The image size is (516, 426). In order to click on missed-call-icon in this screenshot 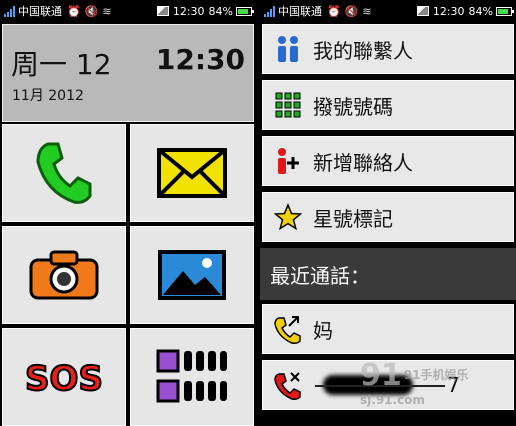, I will do `click(287, 386)`.